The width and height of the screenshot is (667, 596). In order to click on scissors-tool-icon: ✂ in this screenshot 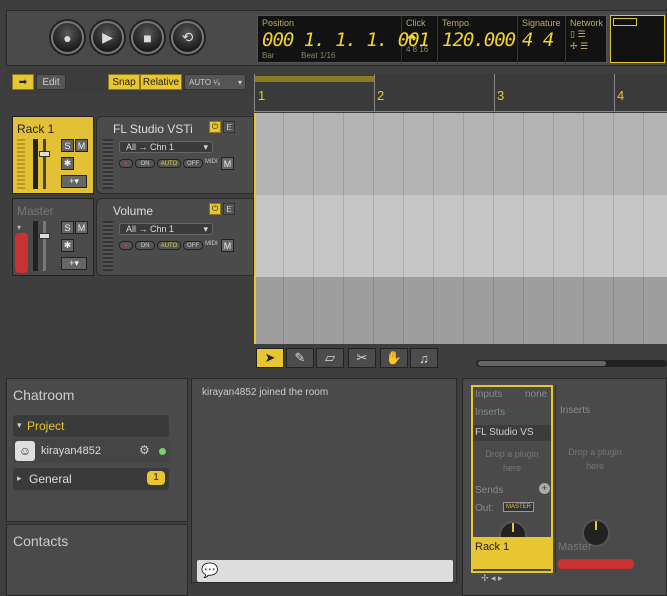, I will do `click(362, 358)`.